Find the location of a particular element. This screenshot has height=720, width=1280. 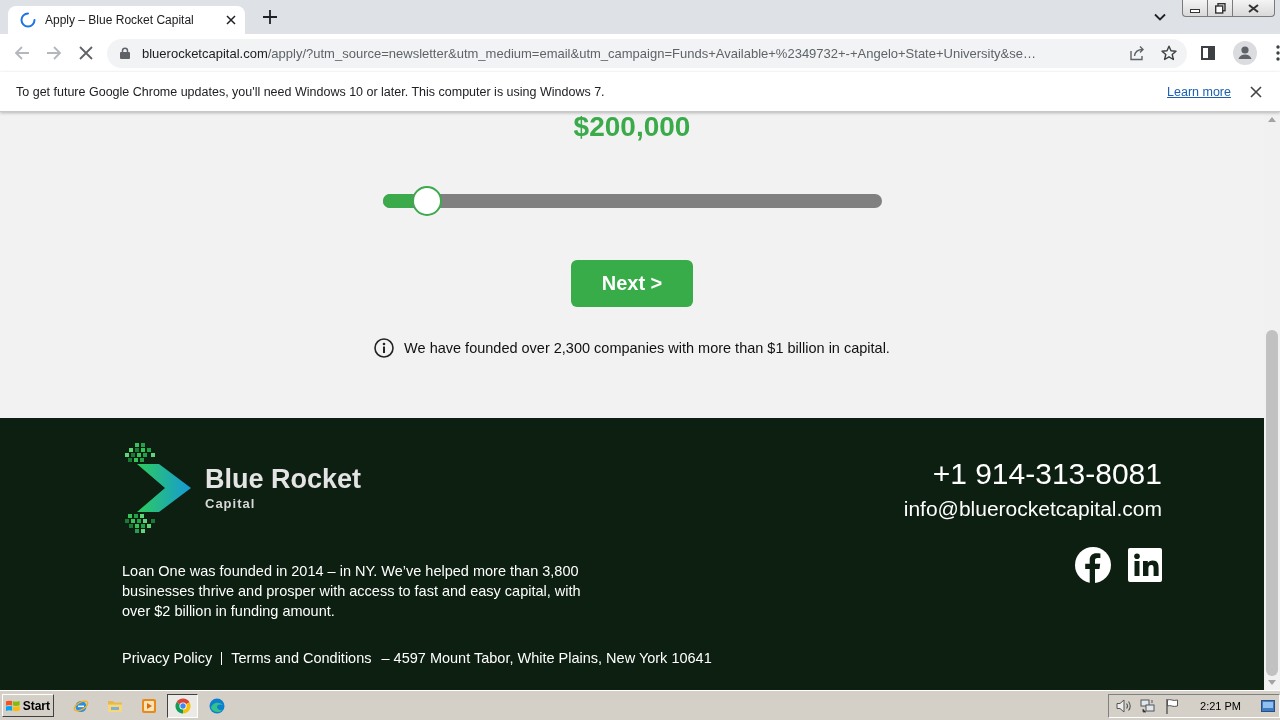

browser-tab: Apply – Blue Rocket Capital is located at coordinates (126, 20).